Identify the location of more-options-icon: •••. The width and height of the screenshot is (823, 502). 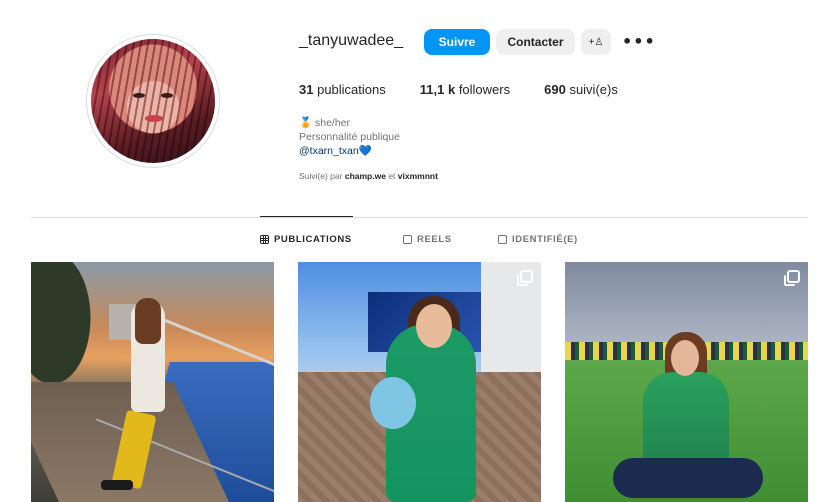
(639, 41).